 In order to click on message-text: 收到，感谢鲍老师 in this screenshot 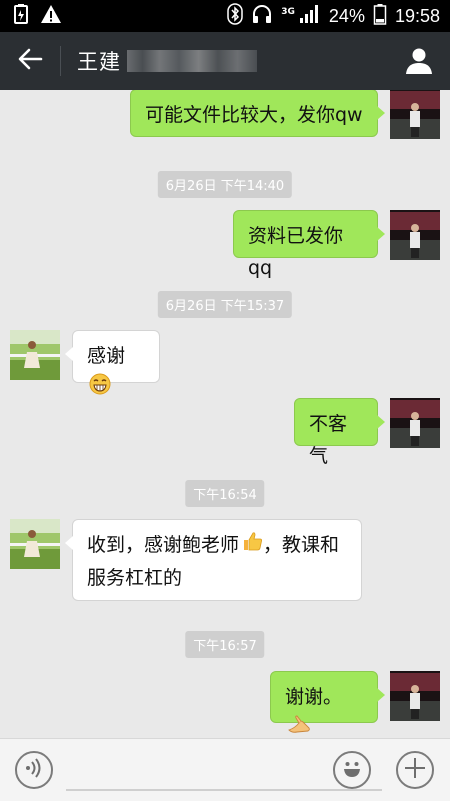, I will do `click(163, 545)`.